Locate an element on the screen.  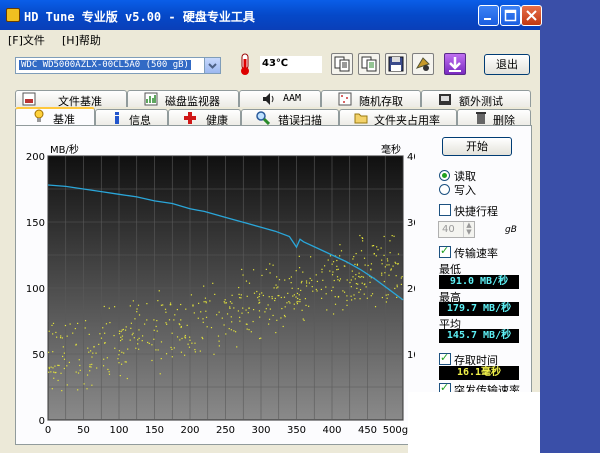
options-button is located at coordinates (423, 64).